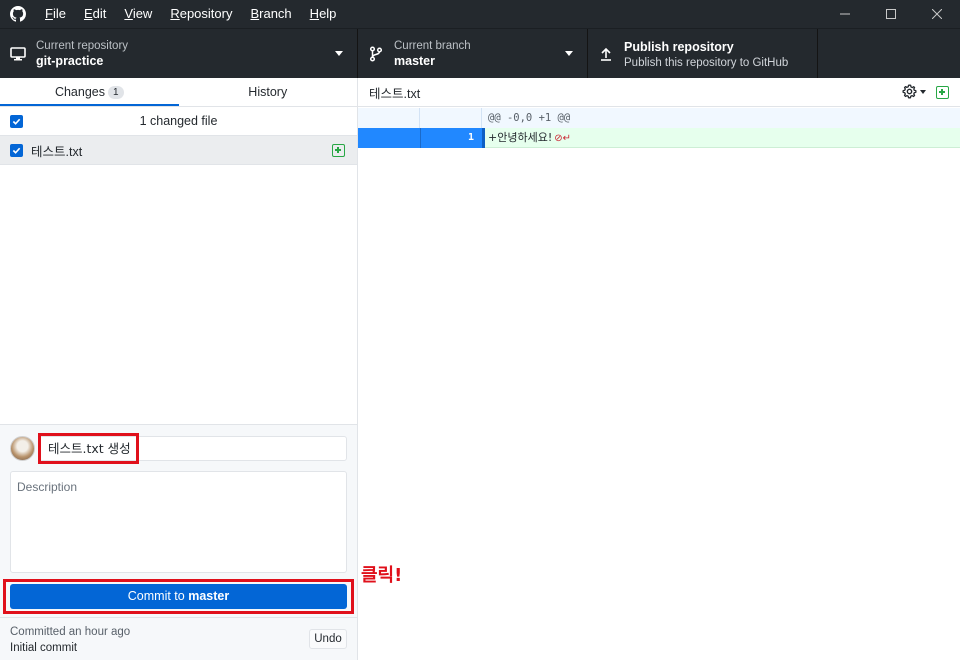 The width and height of the screenshot is (960, 660). Describe the element at coordinates (382, 575) in the screenshot. I see `click-annotation: 클릭!` at that location.